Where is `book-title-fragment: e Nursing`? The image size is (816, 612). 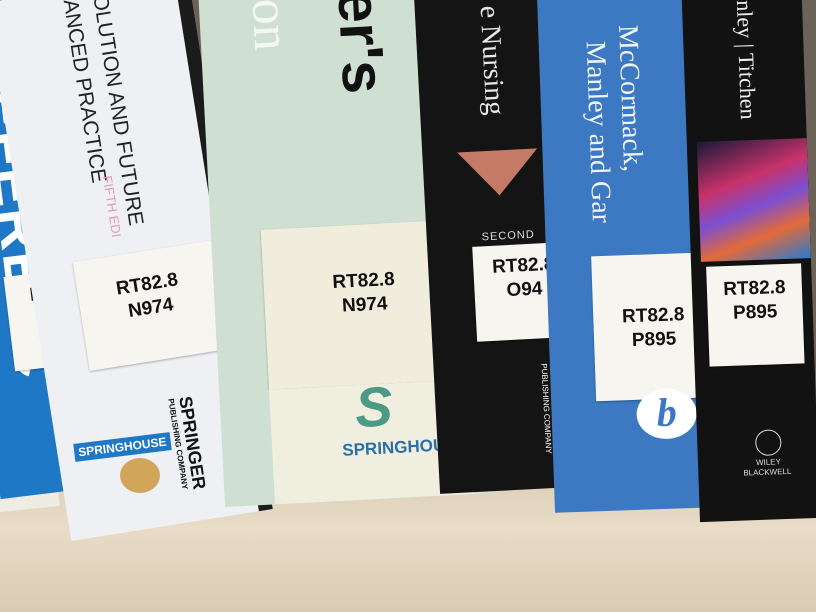 book-title-fragment: e Nursing is located at coordinates (492, 60).